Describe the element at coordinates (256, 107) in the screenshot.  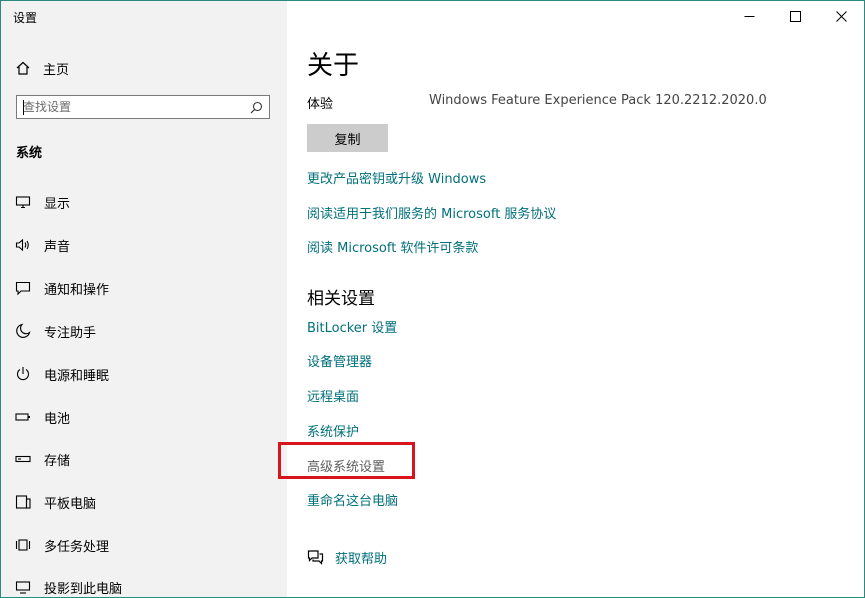
I see `search-icon` at that location.